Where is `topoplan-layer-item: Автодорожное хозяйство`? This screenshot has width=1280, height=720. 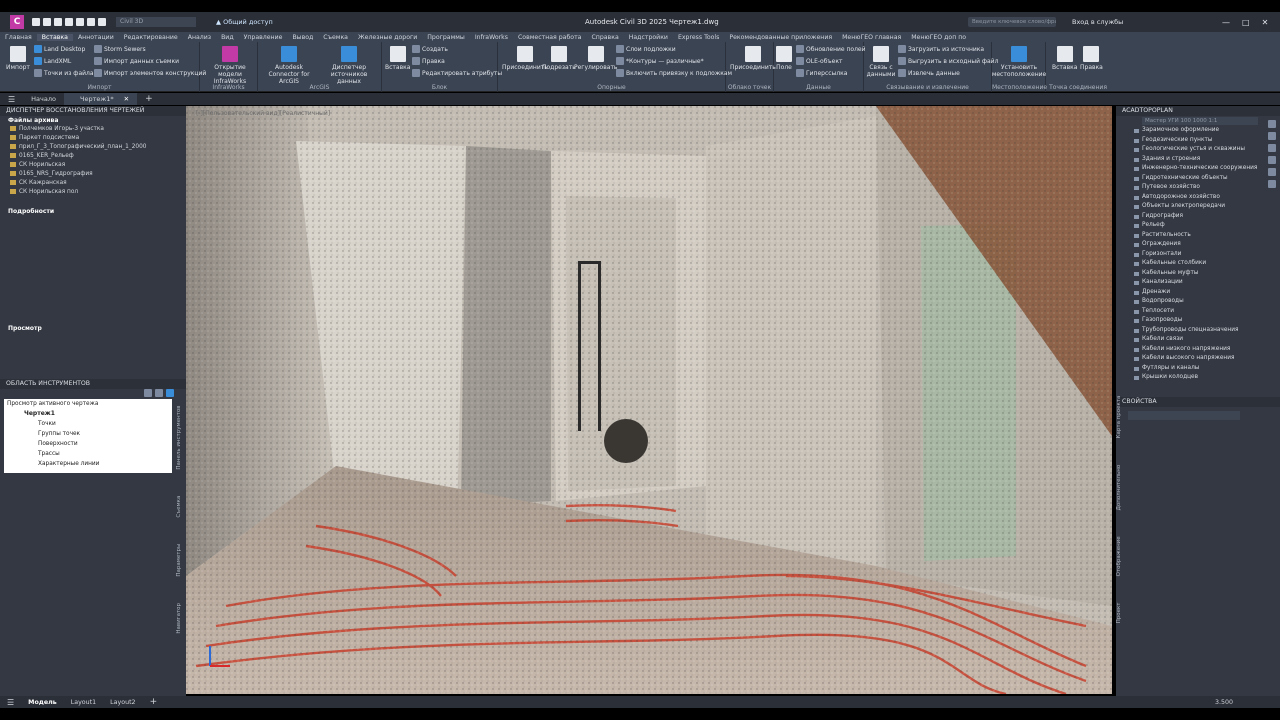 topoplan-layer-item: Автодорожное хозяйство is located at coordinates (1198, 198).